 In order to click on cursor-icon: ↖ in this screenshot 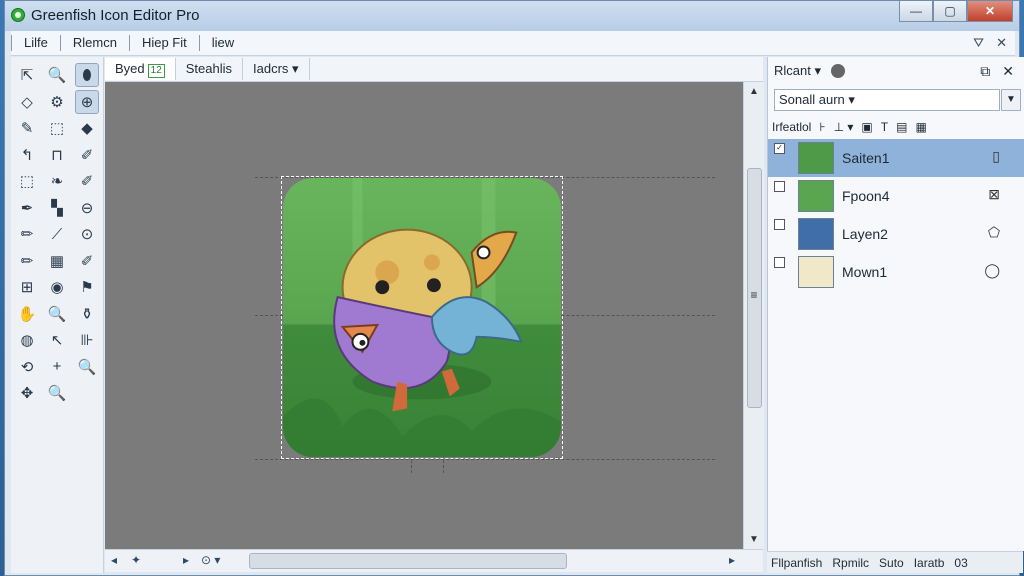, I will do `click(57, 340)`.